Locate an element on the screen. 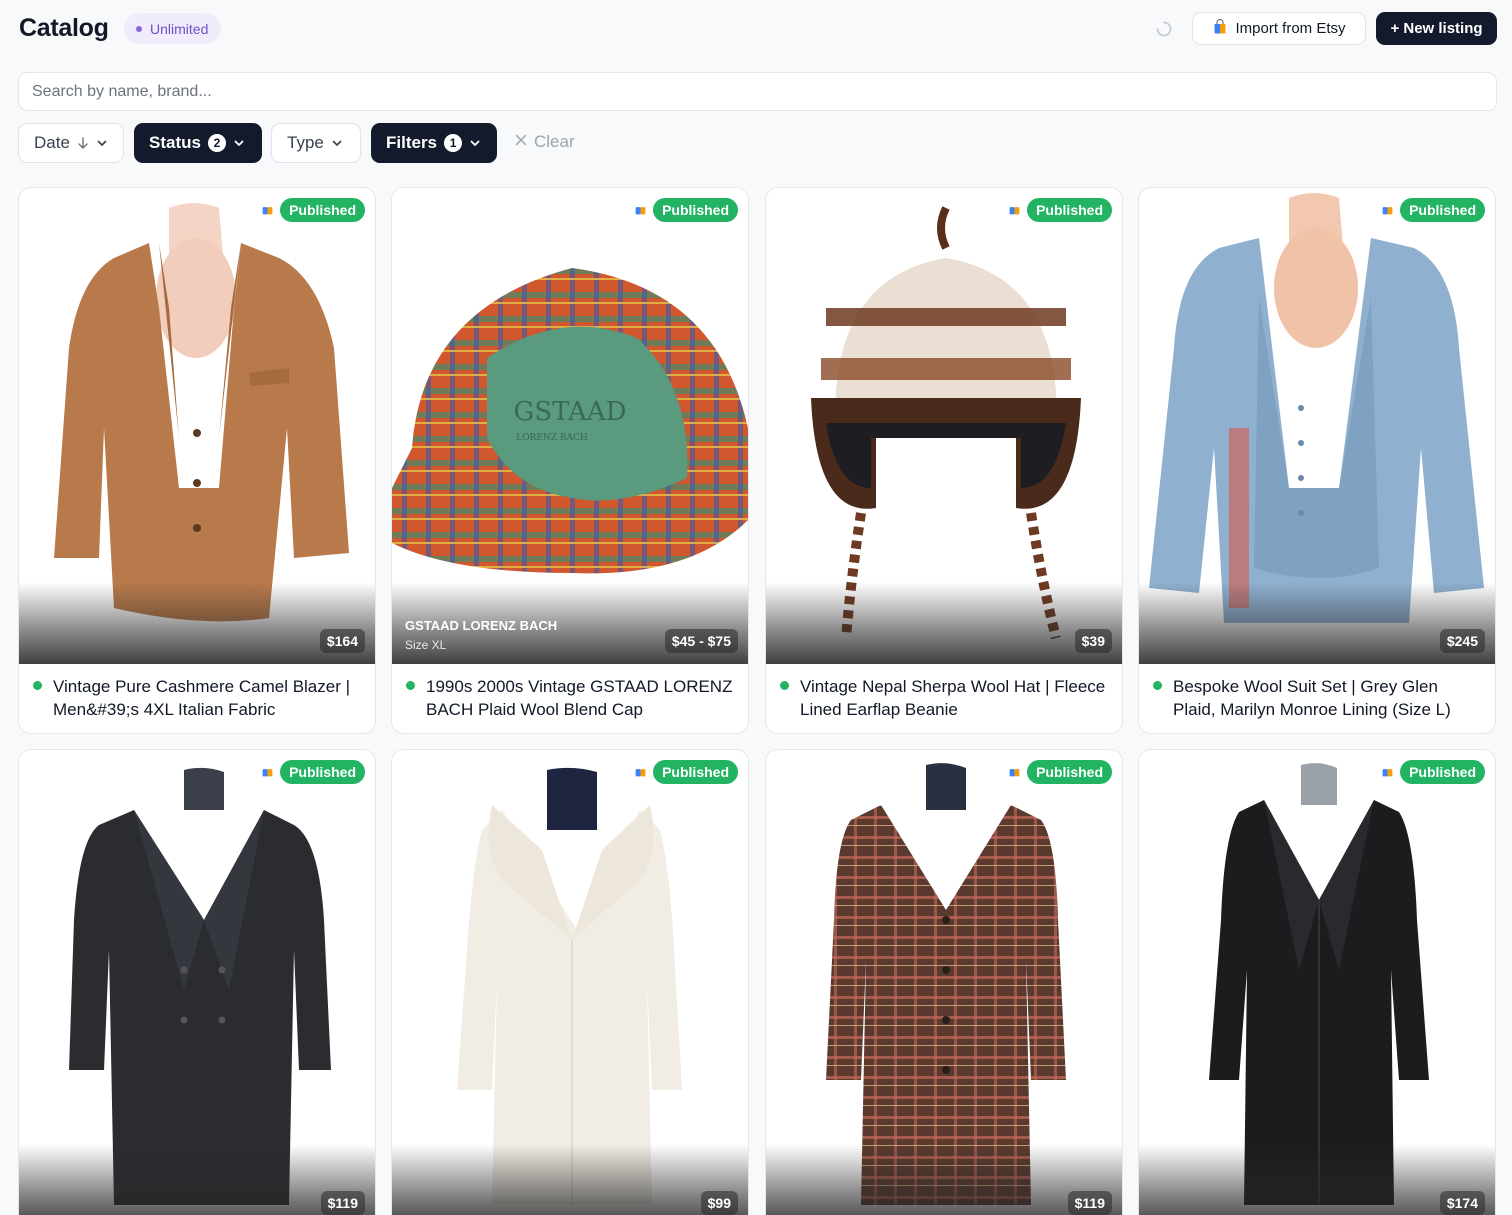 The image size is (1512, 1215). page-title: Catalog is located at coordinates (64, 28).